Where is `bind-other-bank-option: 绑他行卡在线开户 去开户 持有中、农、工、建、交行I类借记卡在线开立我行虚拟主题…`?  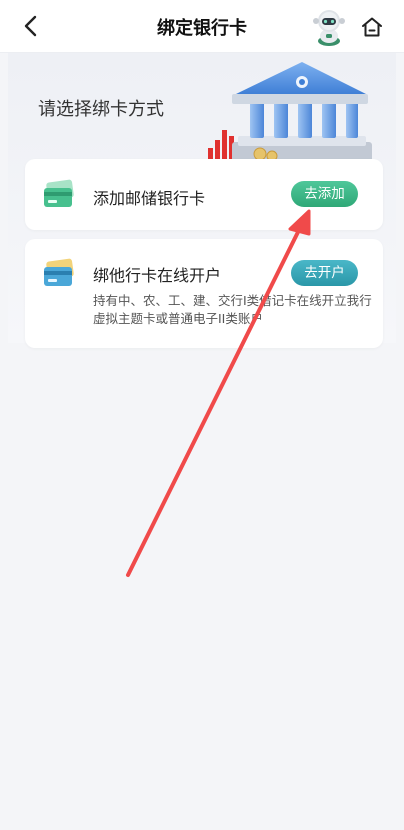 bind-other-bank-option: 绑他行卡在线开户 去开户 持有中、农、工、建、交行I类借记卡在线开立我行虚拟主题… is located at coordinates (204, 293).